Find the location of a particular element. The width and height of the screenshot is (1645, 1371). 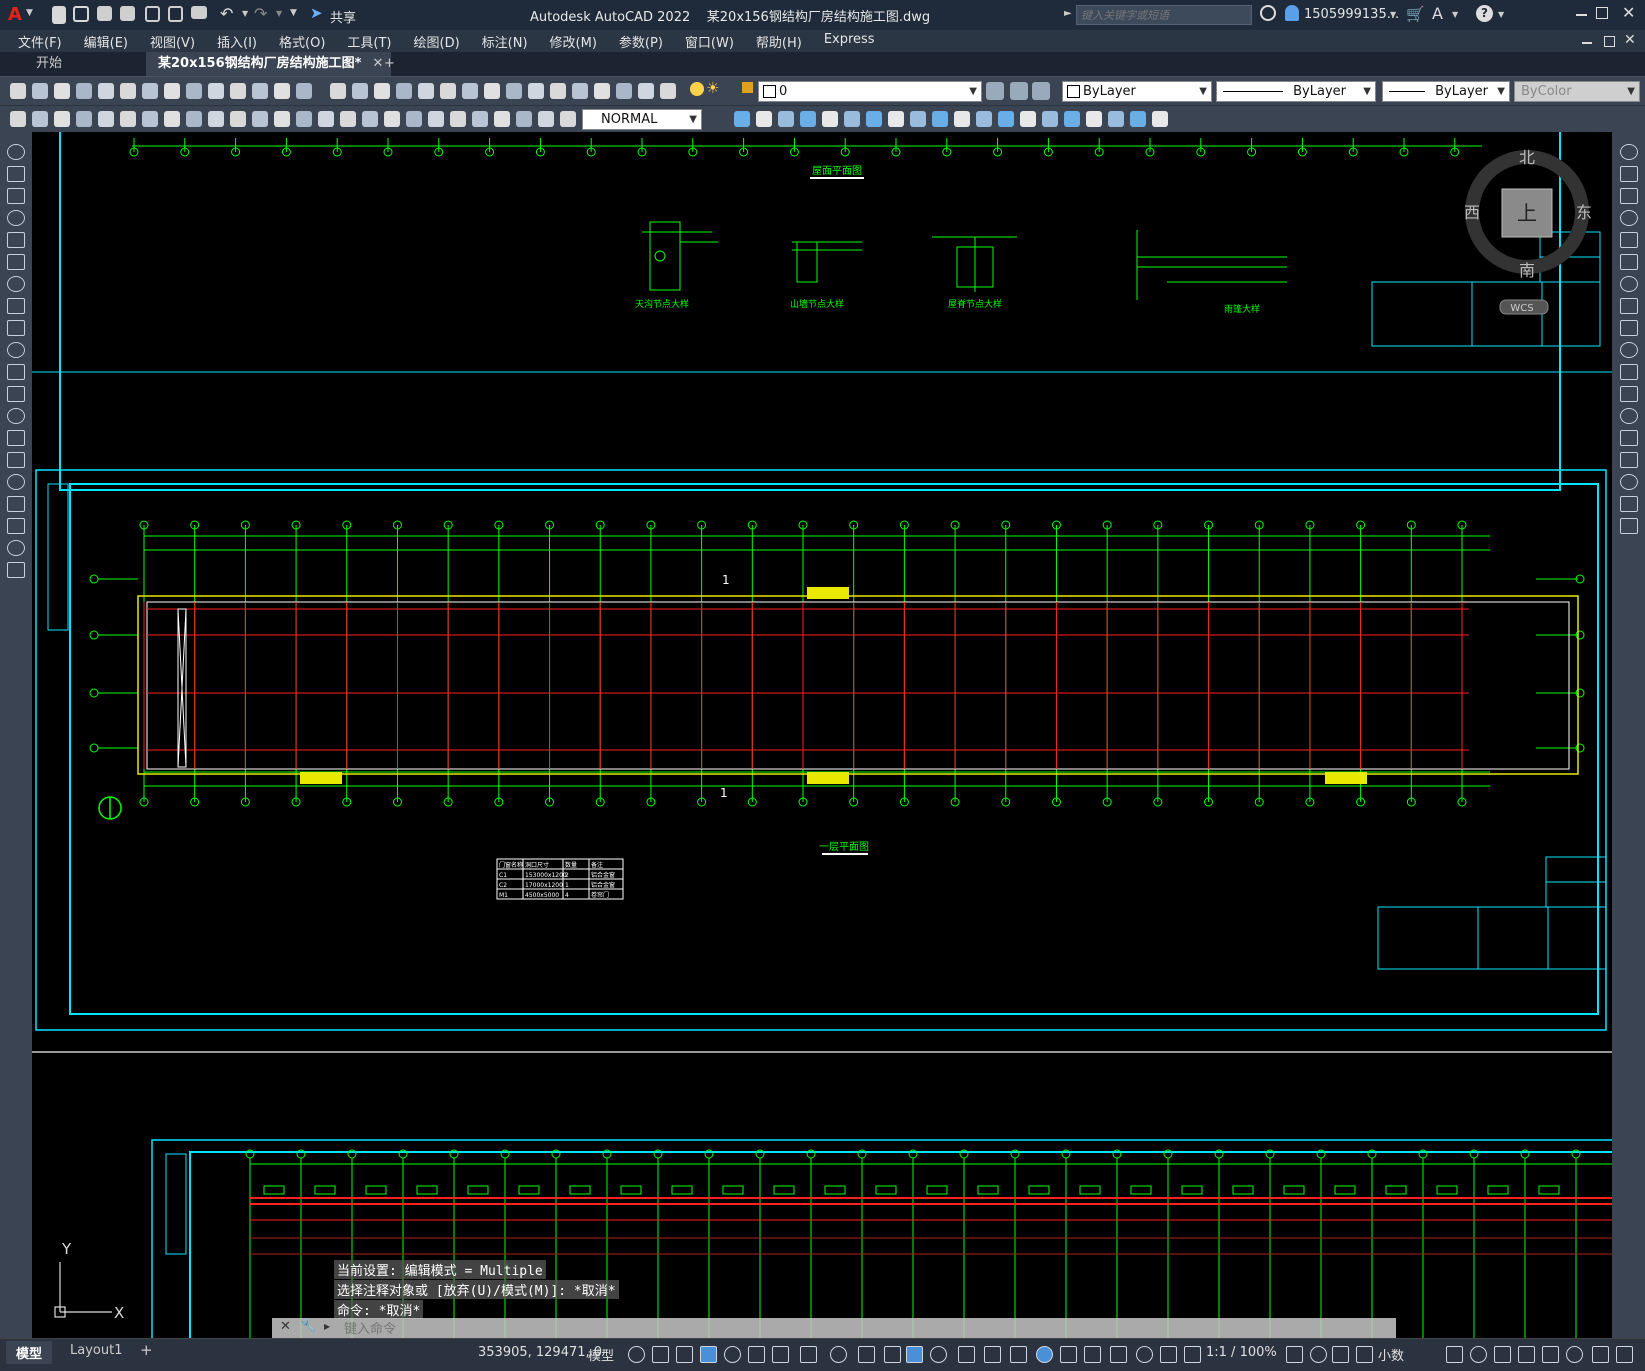

standard-tool-b-5-icon is located at coordinates (448, 91).